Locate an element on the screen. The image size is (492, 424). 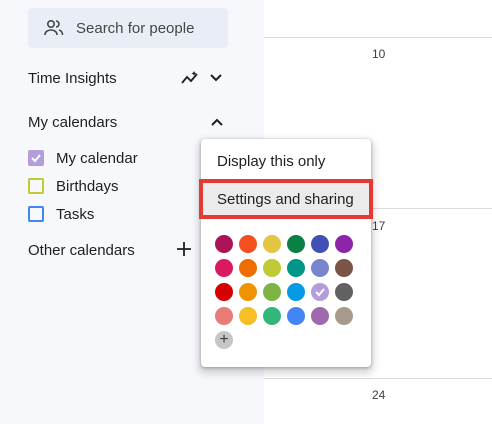
calendar-item-my-calendar: My calendar is located at coordinates (83, 158).